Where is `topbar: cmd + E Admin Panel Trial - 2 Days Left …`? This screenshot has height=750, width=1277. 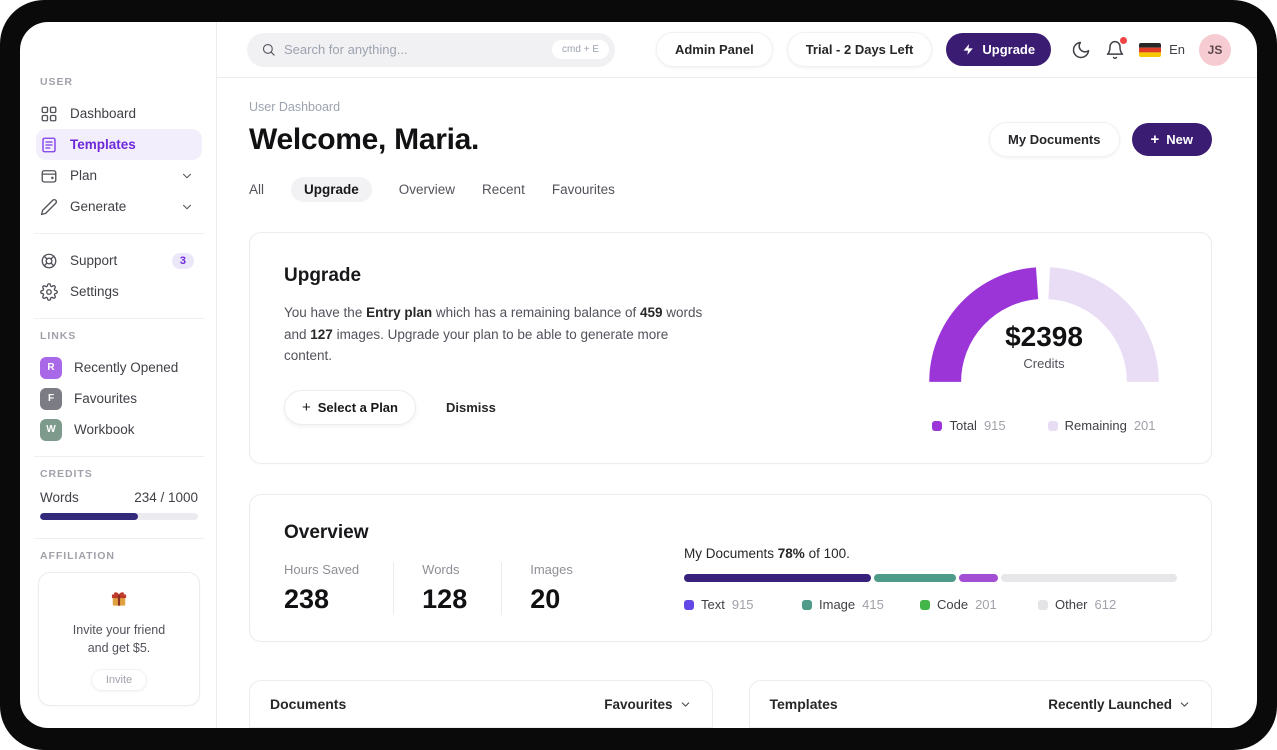
topbar: cmd + E Admin Panel Trial - 2 Days Left … is located at coordinates (737, 50).